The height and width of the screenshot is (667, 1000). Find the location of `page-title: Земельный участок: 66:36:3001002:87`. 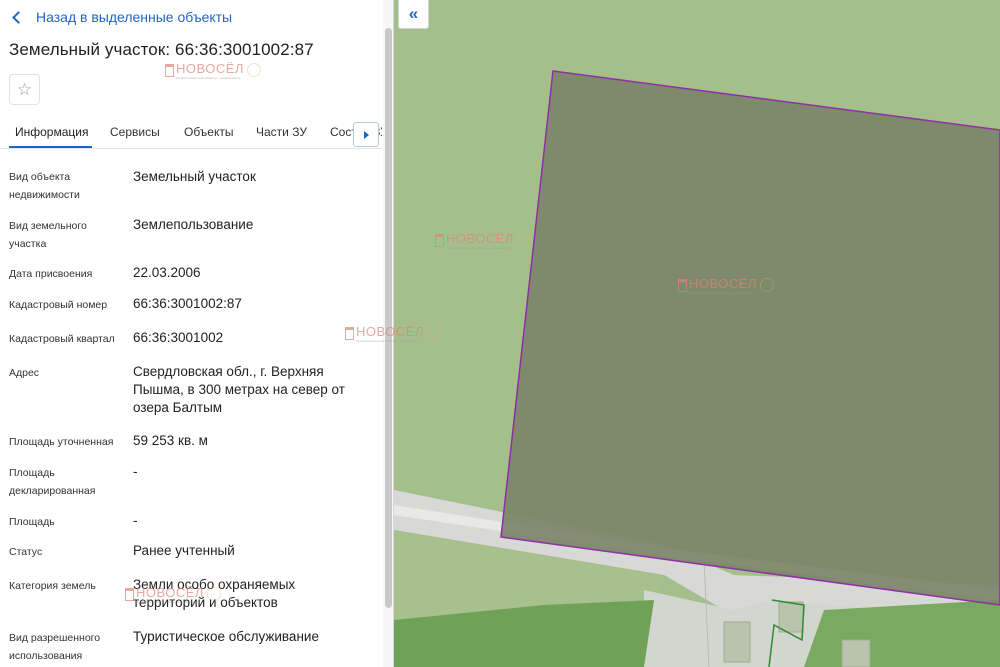

page-title: Земельный участок: 66:36:3001002:87 is located at coordinates (161, 49).